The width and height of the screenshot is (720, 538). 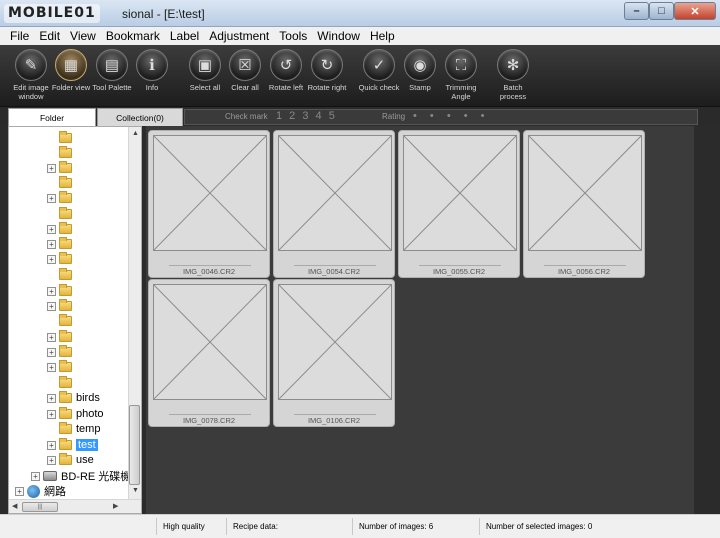 I want to click on tree-item-network: + 網路, so click(x=40, y=491).